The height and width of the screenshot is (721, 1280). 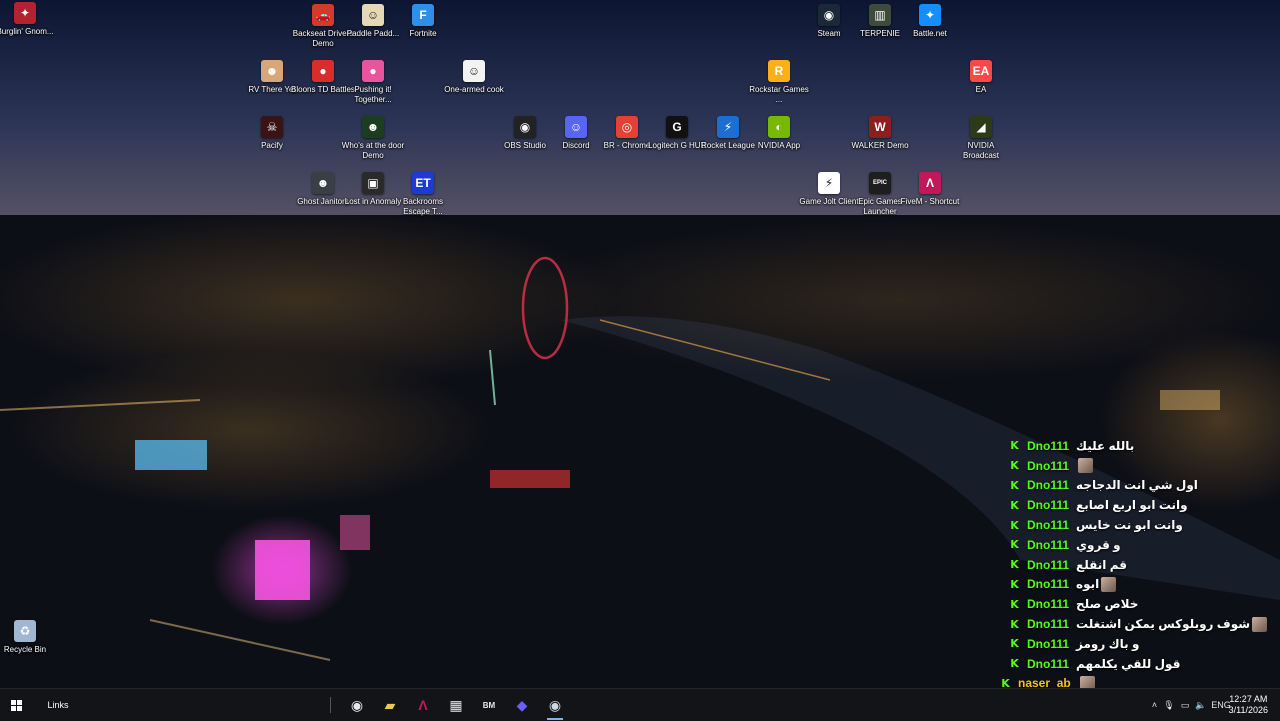 I want to click on desktop-shortcut-label: Battle.net, so click(x=930, y=33).